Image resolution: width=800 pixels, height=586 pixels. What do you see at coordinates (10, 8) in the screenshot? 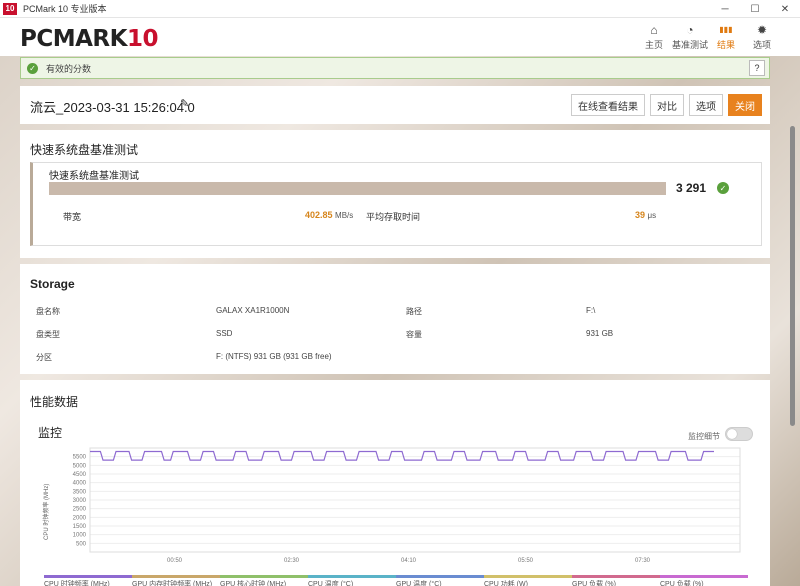
I see `app-icon: 10` at bounding box center [10, 8].